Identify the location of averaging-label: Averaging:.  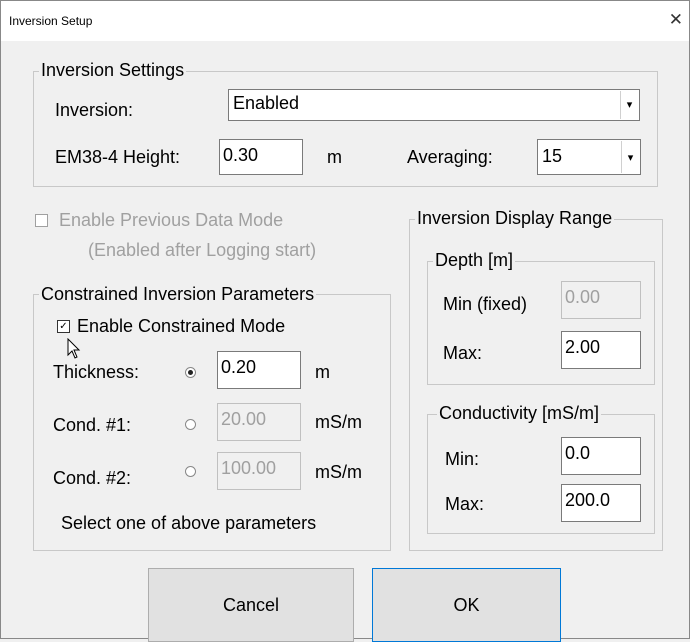
(450, 157).